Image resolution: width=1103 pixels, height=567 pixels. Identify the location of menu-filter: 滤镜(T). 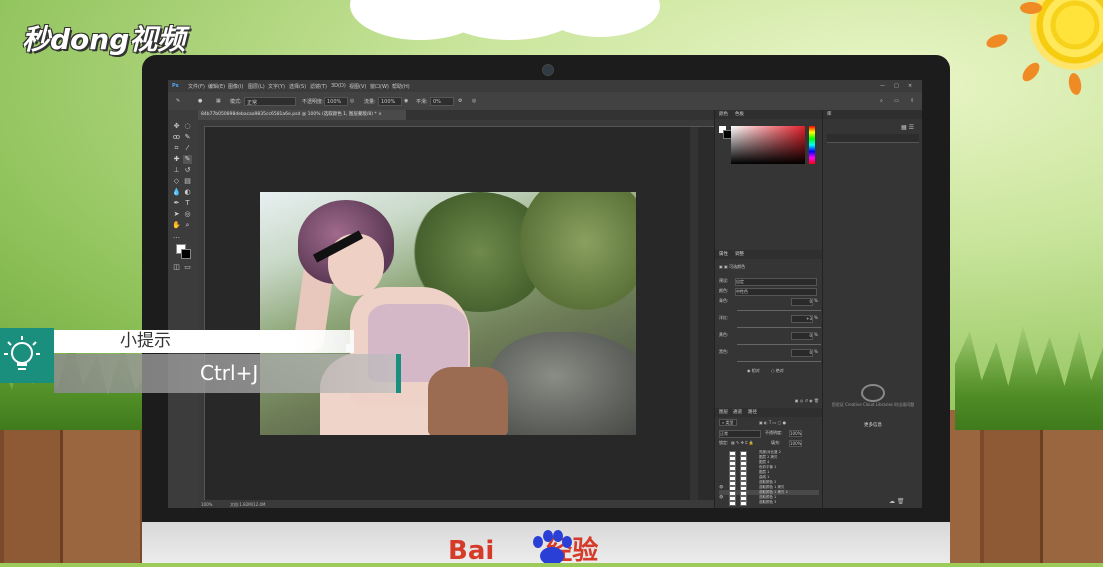
(318, 86).